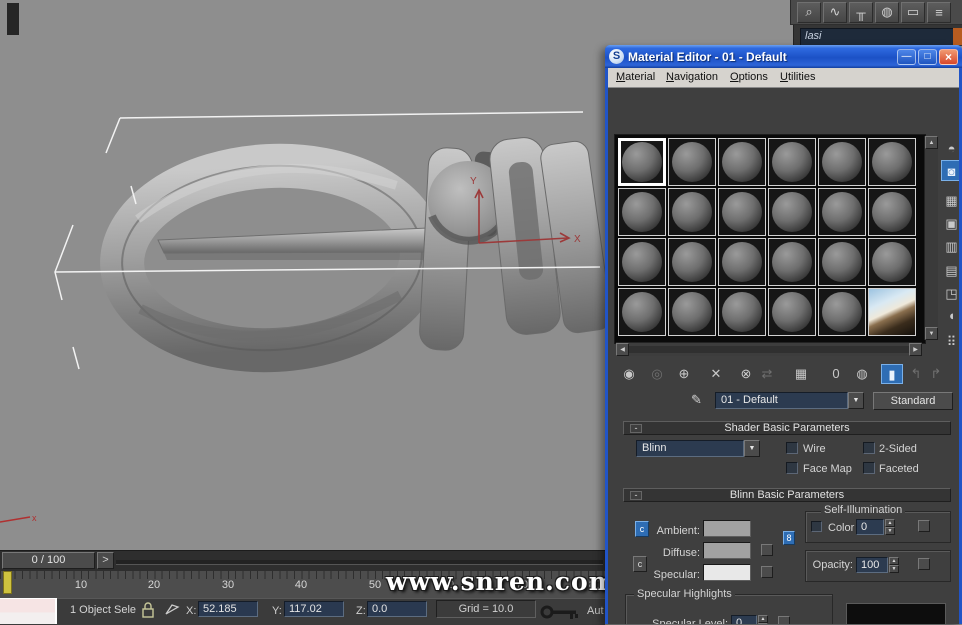 The image size is (962, 625). What do you see at coordinates (767, 374) in the screenshot?
I see `make-unique-icon: ⇄` at bounding box center [767, 374].